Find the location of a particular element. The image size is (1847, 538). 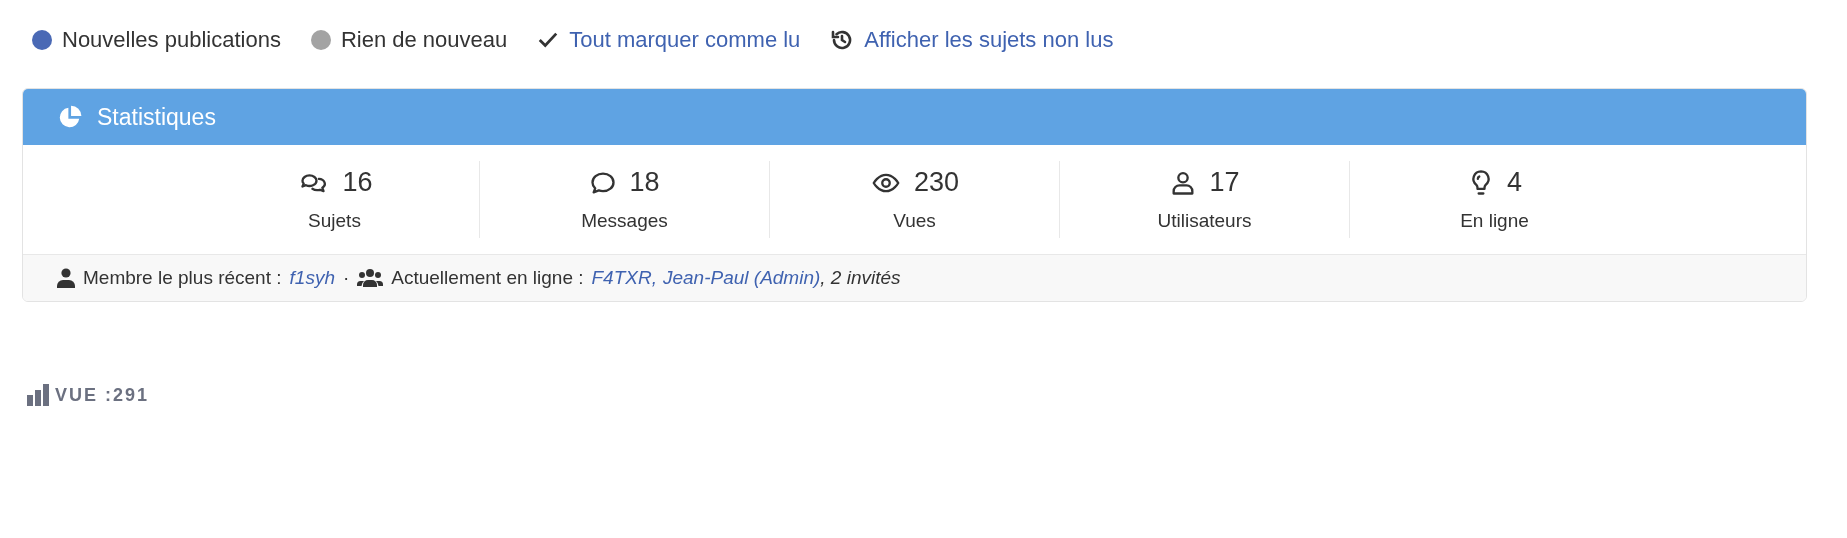

stat-value: 4 is located at coordinates (1514, 182).